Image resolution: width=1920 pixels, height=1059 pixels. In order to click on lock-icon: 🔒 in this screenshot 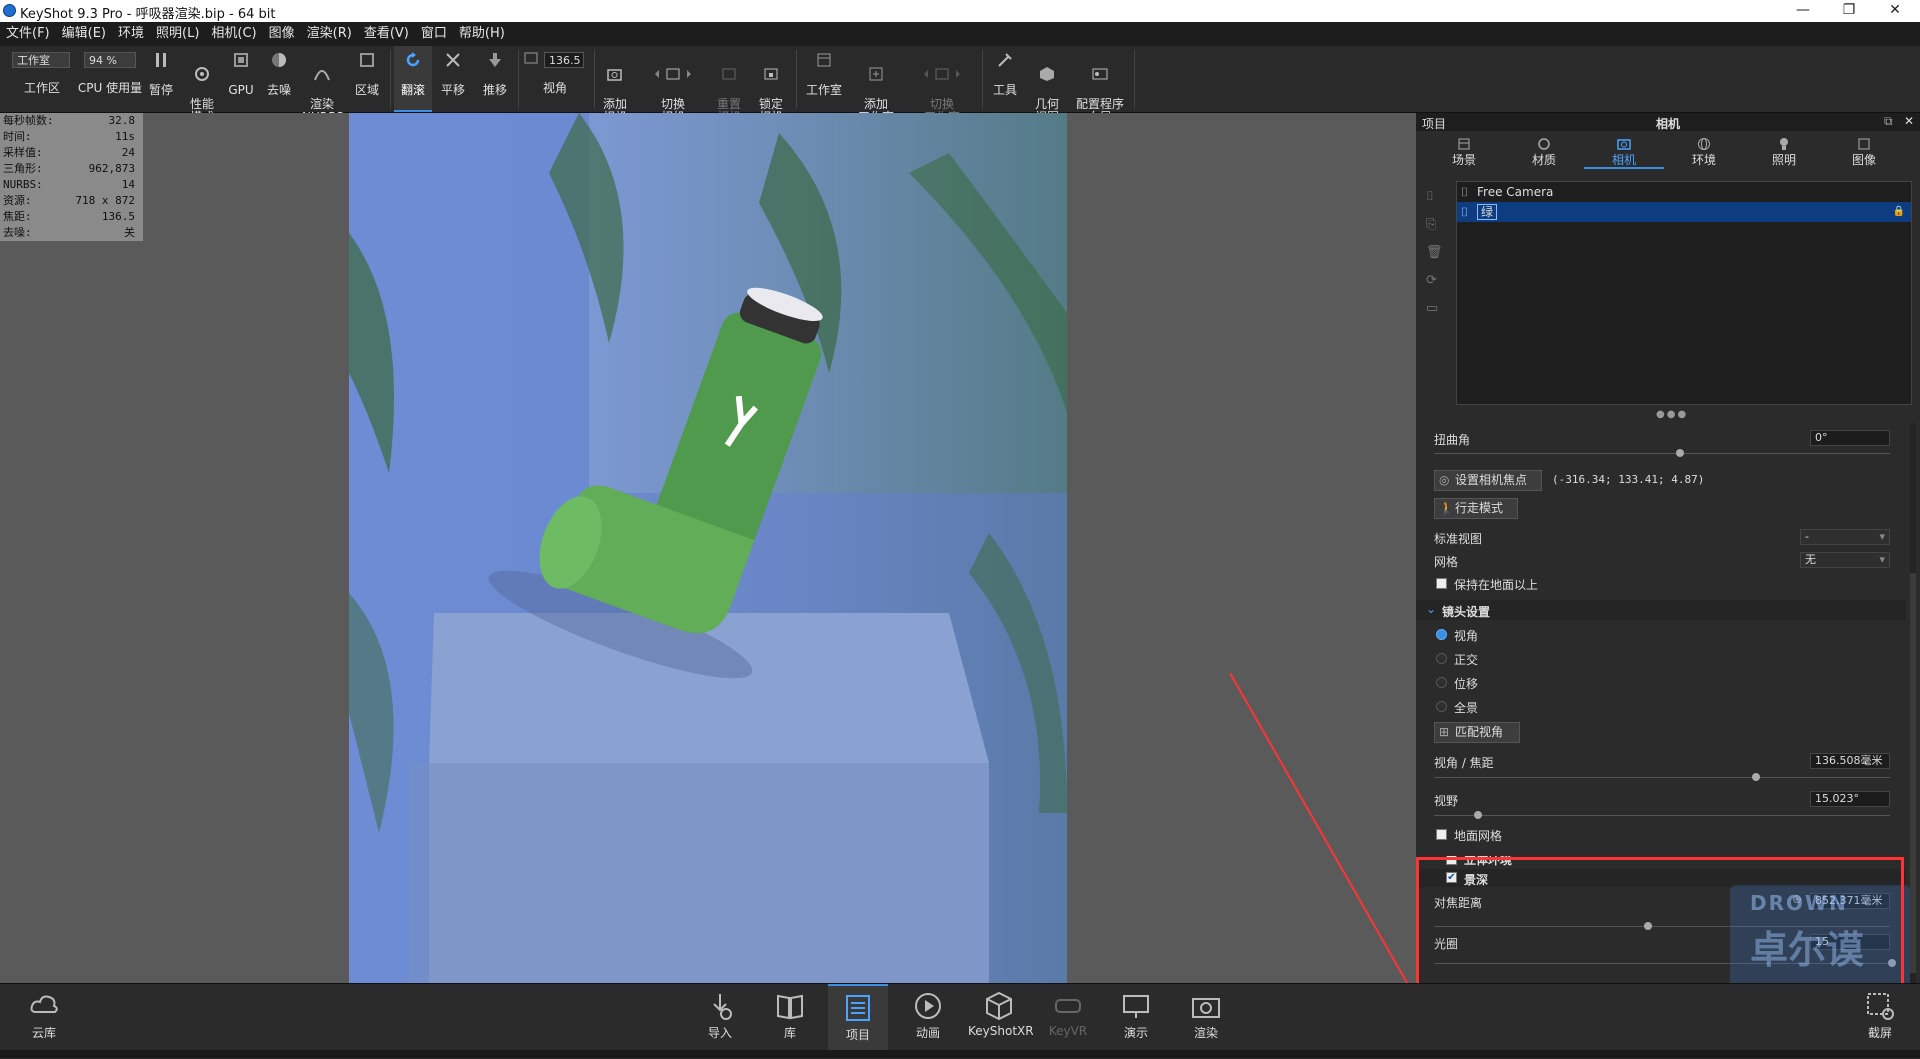, I will do `click(1899, 212)`.